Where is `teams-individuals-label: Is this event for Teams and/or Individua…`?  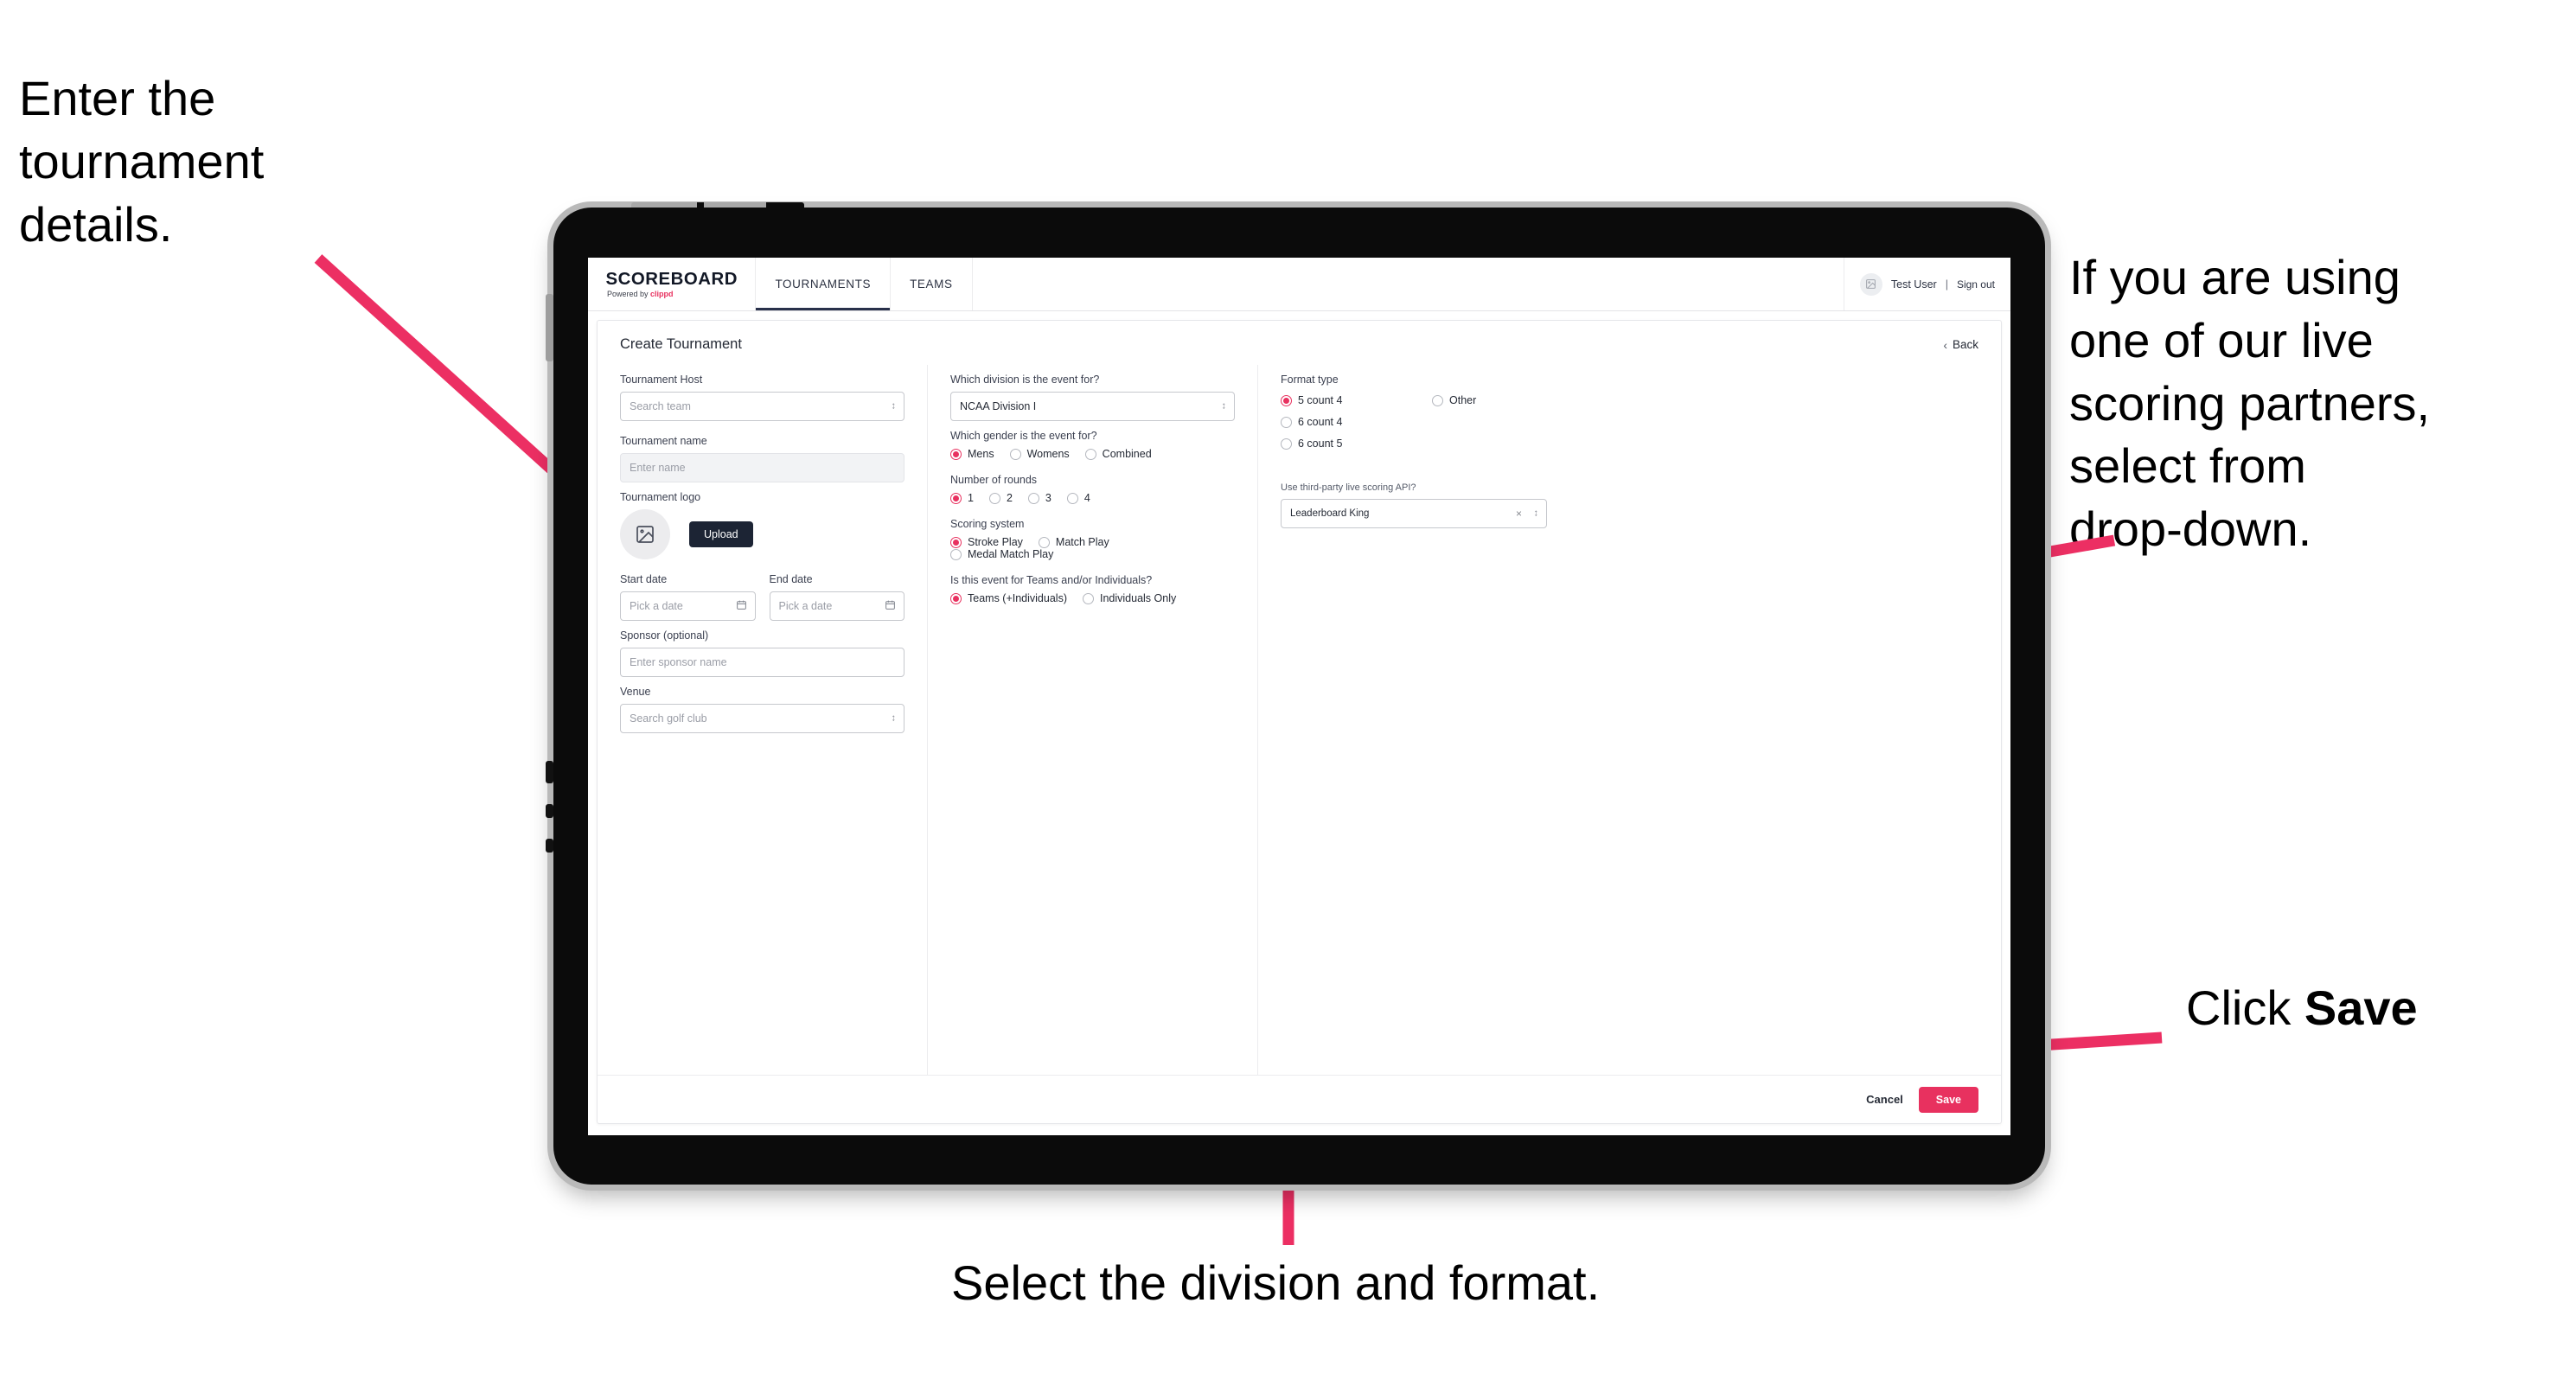
teams-individuals-label: Is this event for Teams and/or Individua… is located at coordinates (1052, 580).